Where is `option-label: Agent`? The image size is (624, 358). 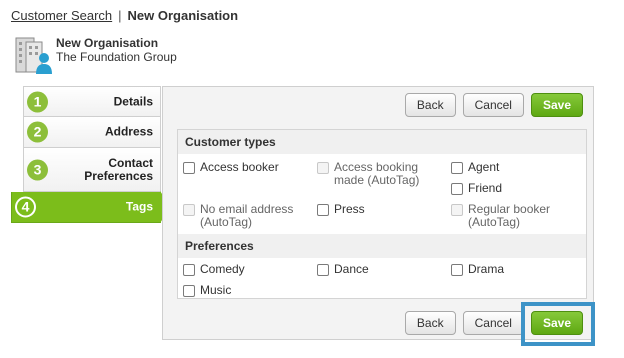
option-label: Agent is located at coordinates (484, 167).